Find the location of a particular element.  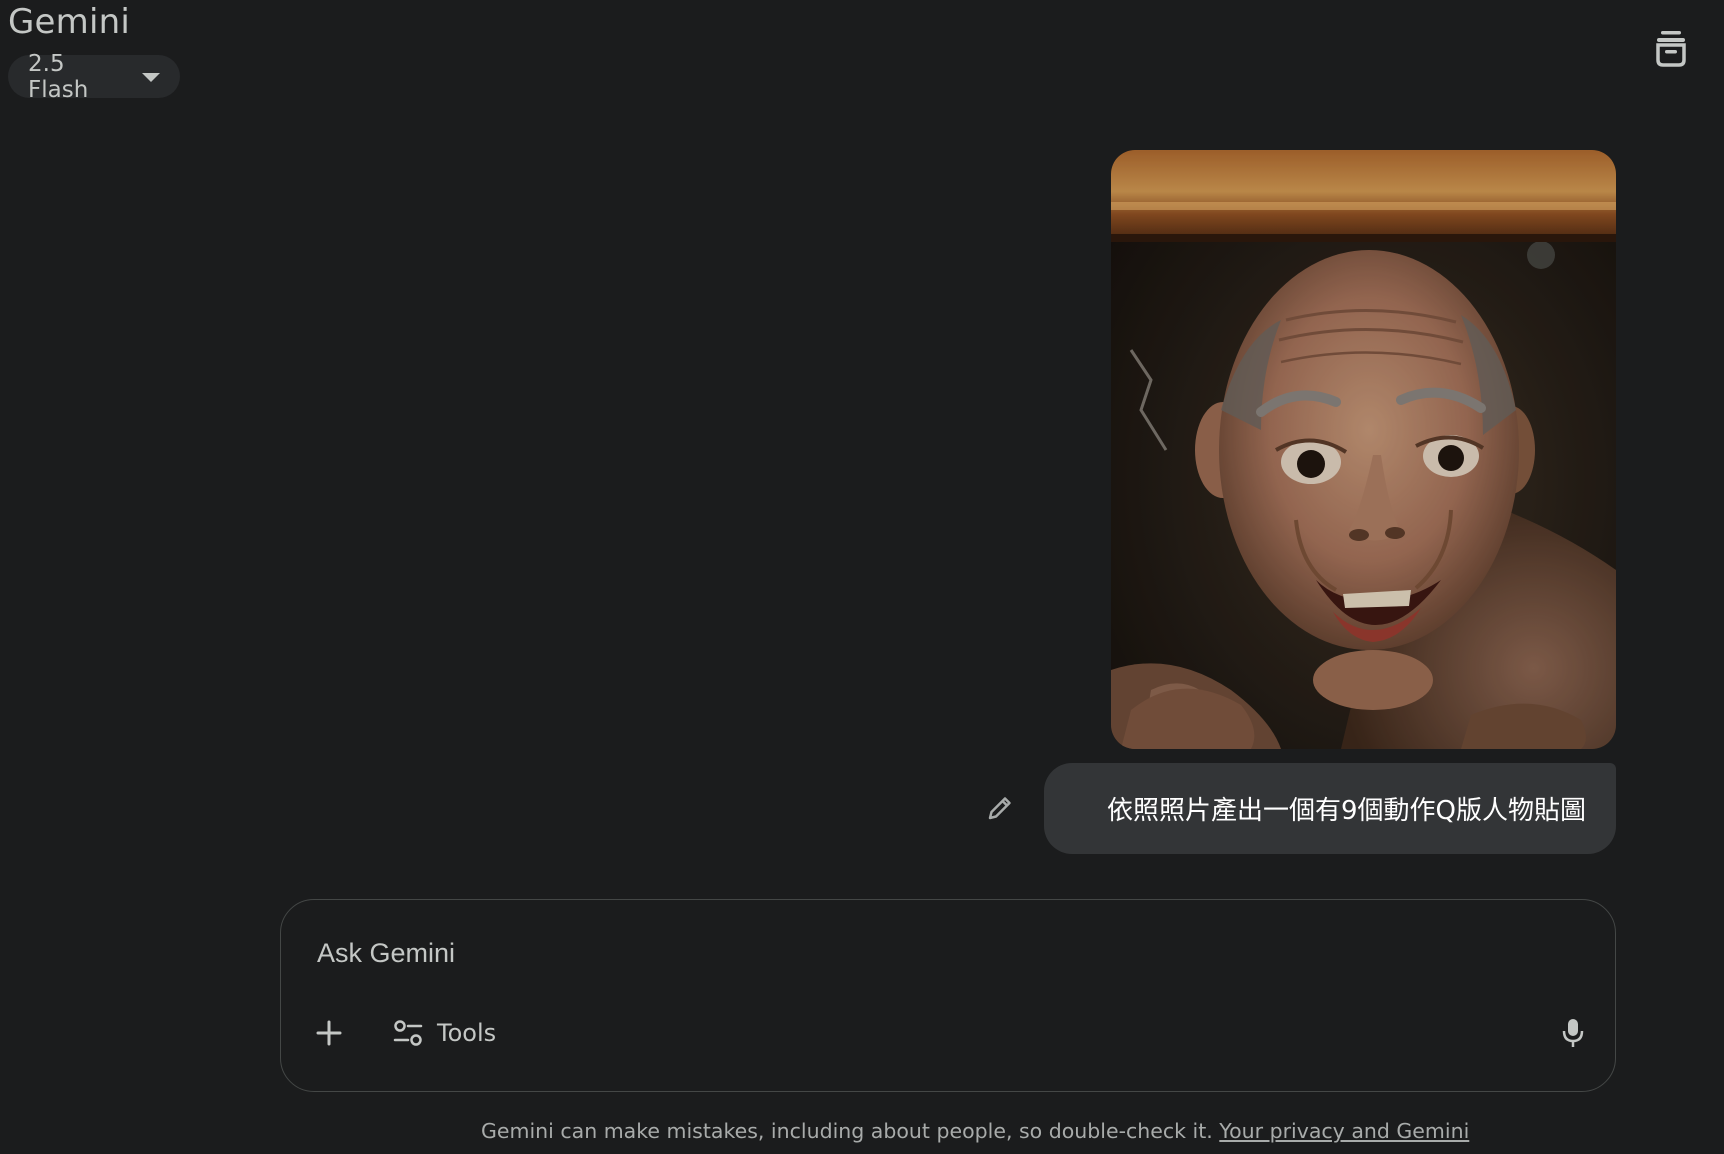

microphone-icon is located at coordinates (1573, 1033).